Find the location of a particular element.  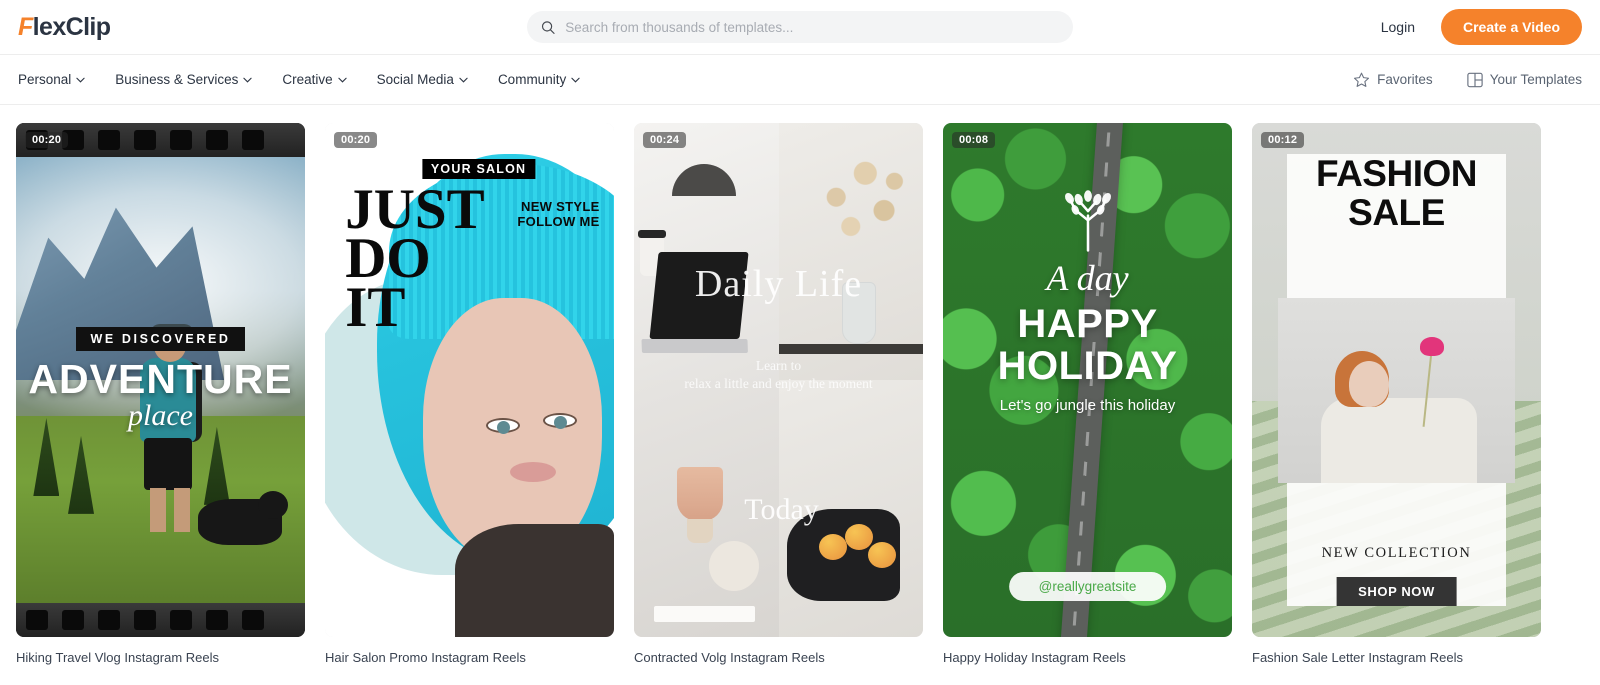

nav-item-social-media: Social Media is located at coordinates (422, 79).